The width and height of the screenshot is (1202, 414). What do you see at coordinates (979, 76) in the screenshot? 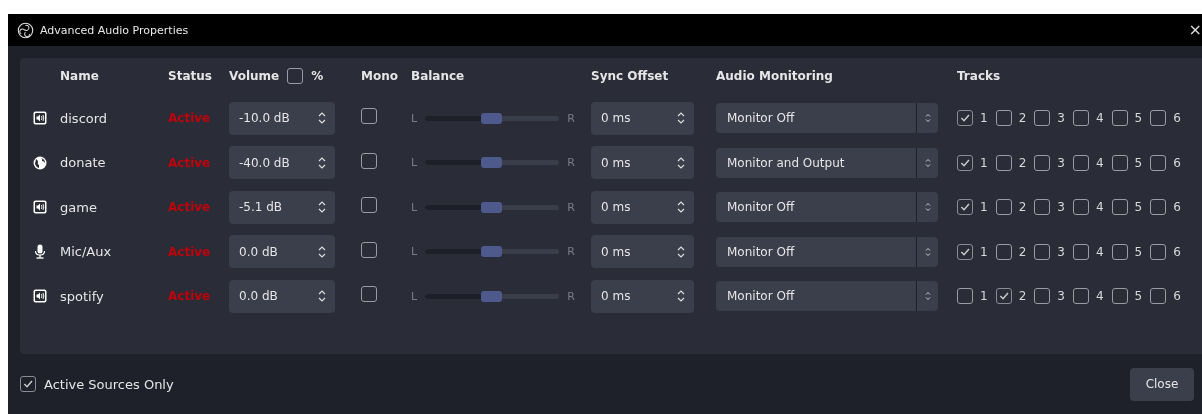
I see `column-header: Tracks` at bounding box center [979, 76].